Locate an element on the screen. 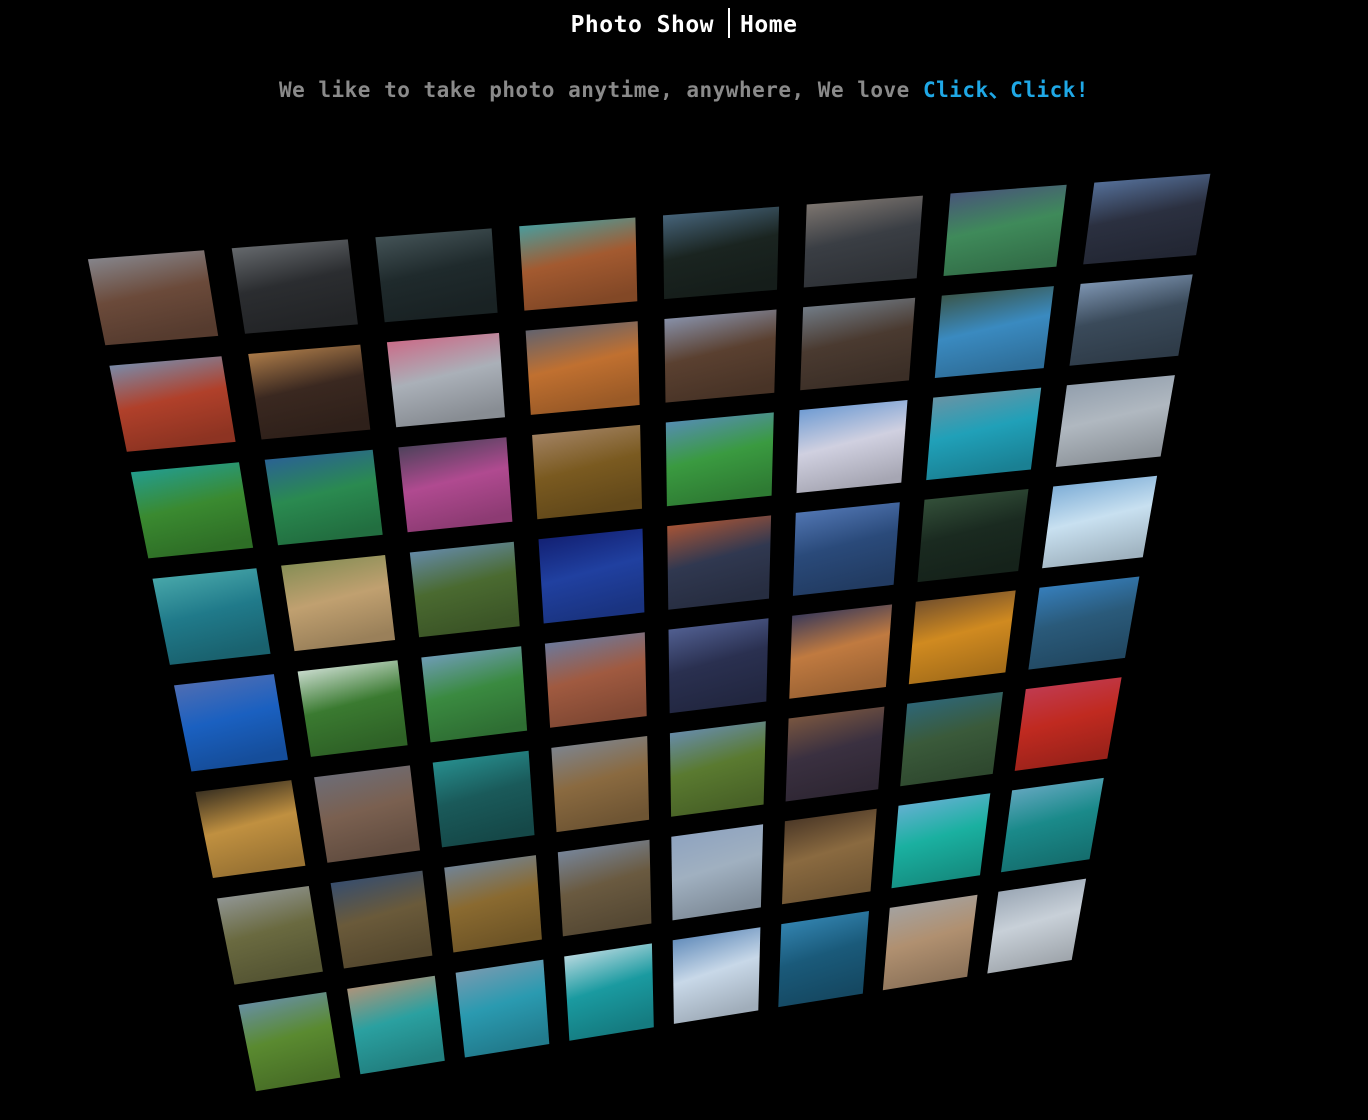 Image resolution: width=1368 pixels, height=1120 pixels. photo-tile: cherry blossom night is located at coordinates (841, 651).